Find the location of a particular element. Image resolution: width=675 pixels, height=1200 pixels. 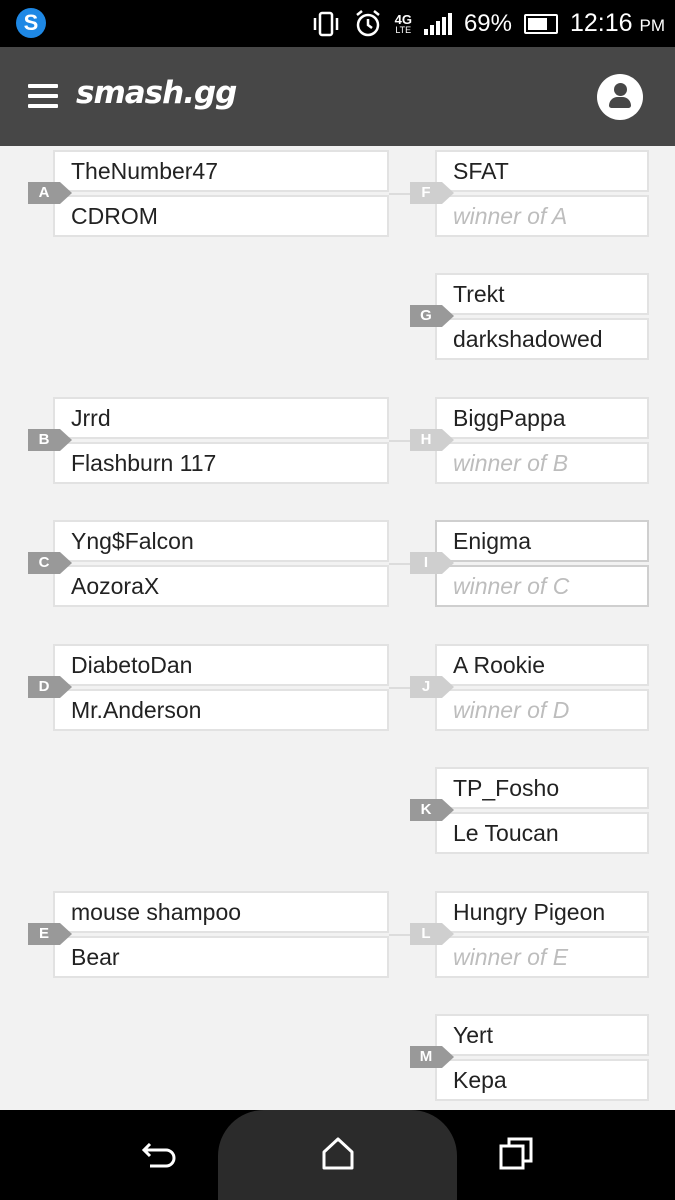

player-slot: Le Toucan is located at coordinates (542, 833).